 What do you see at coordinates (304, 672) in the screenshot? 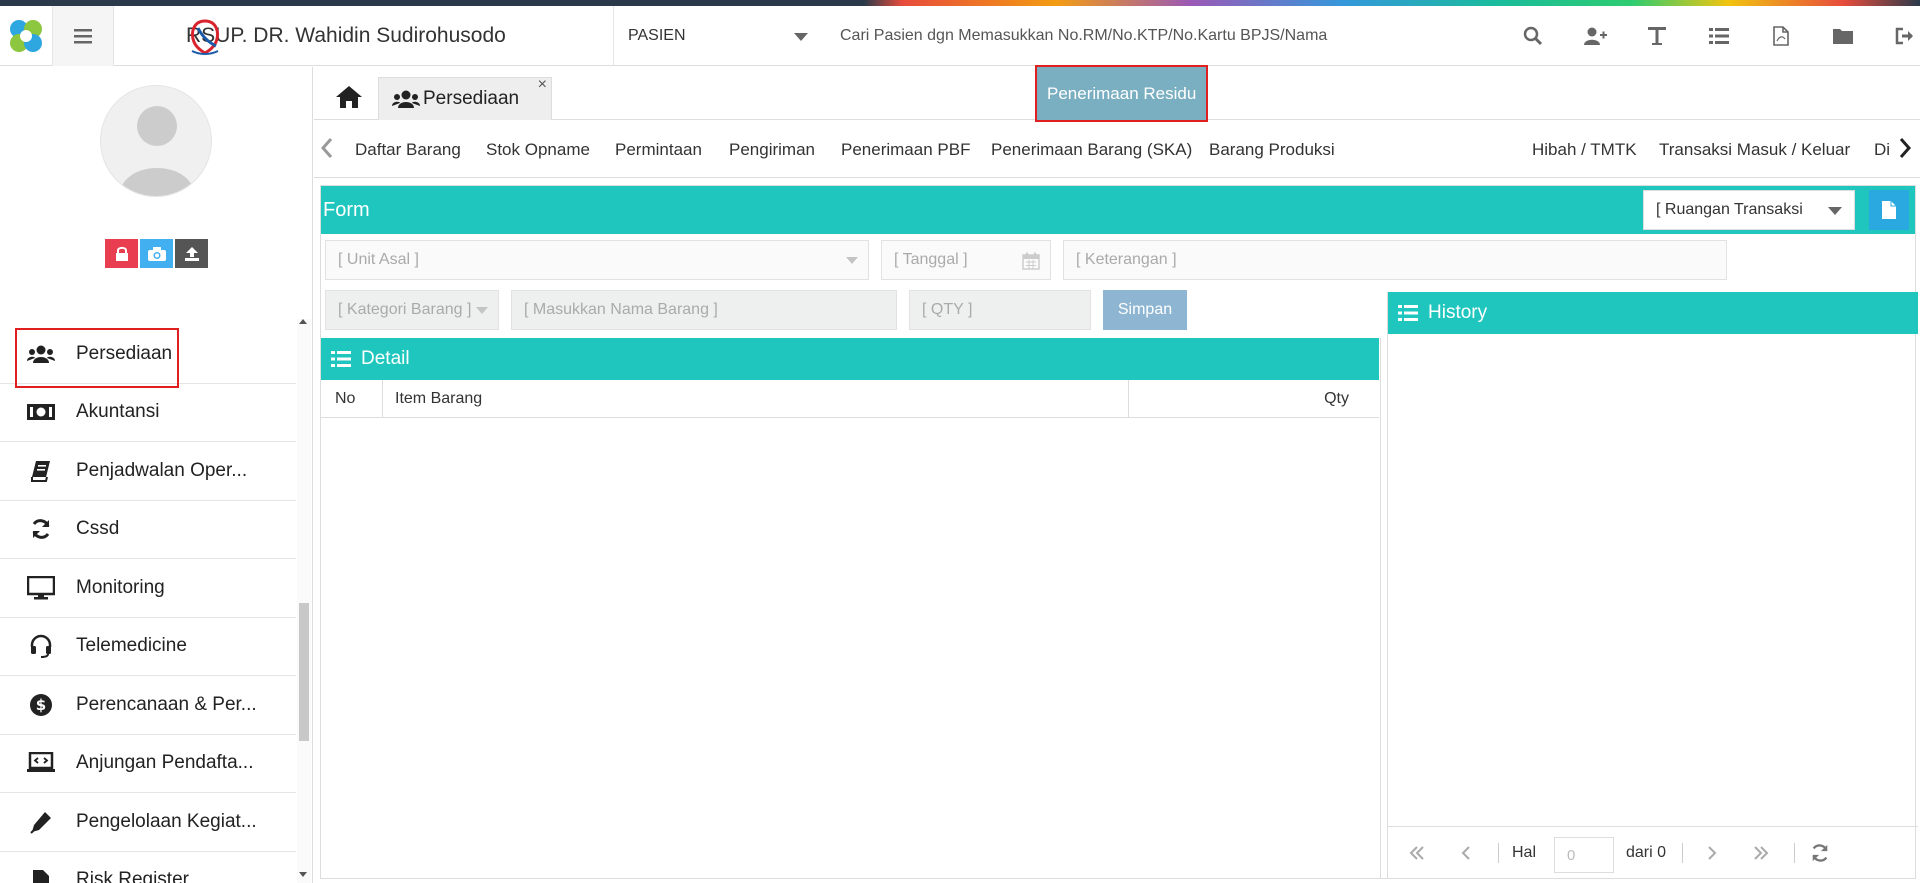
I see `sidebar-scroll-thumb` at bounding box center [304, 672].